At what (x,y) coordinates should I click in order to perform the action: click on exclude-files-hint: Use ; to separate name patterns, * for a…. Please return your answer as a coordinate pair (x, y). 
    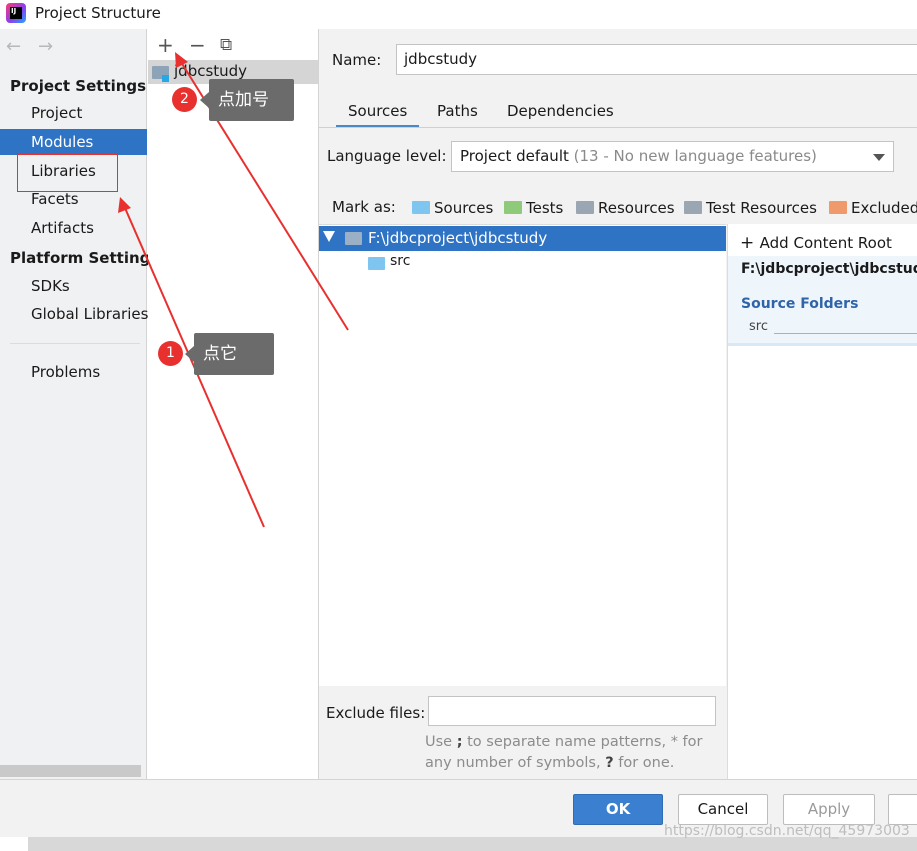
    Looking at the image, I should click on (570, 753).